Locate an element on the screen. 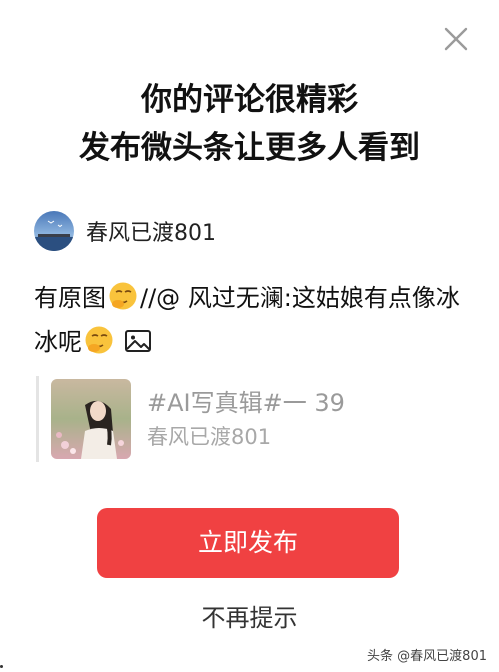  image-icon is located at coordinates (138, 337).